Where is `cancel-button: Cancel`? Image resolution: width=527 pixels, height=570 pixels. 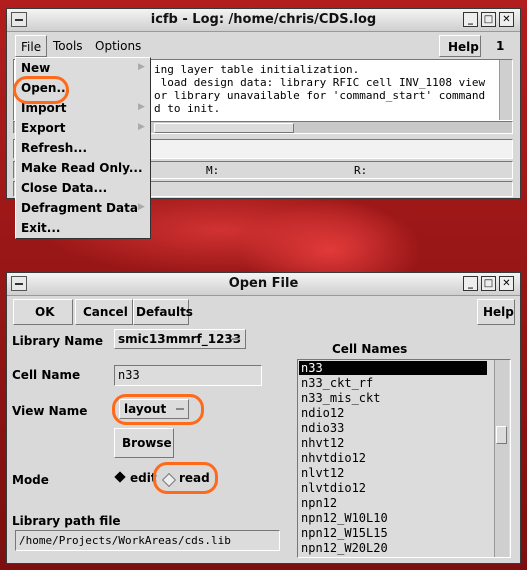
cancel-button: Cancel is located at coordinates (104, 312).